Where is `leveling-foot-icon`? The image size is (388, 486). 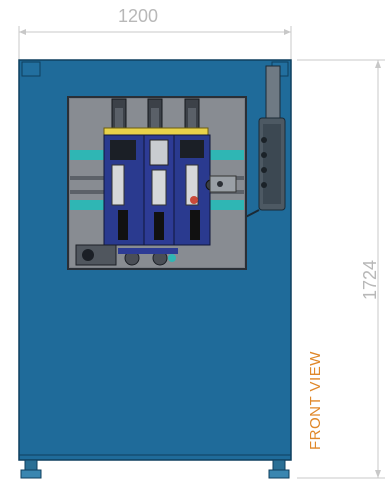 leveling-foot-icon is located at coordinates (155, 469).